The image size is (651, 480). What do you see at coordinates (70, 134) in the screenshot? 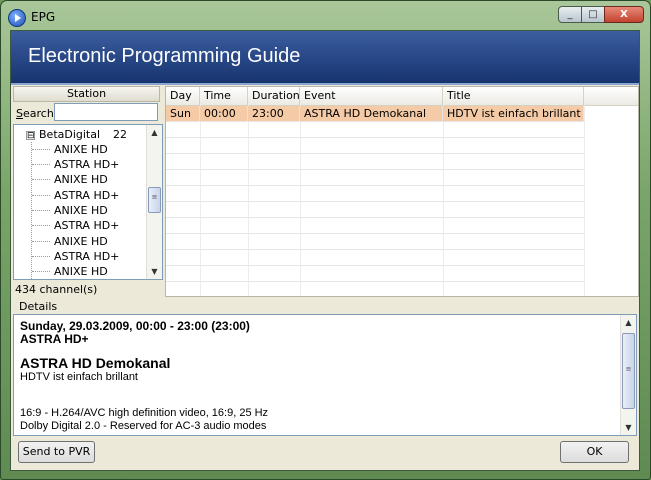
I see `tree-group-name: BetaDigital` at bounding box center [70, 134].